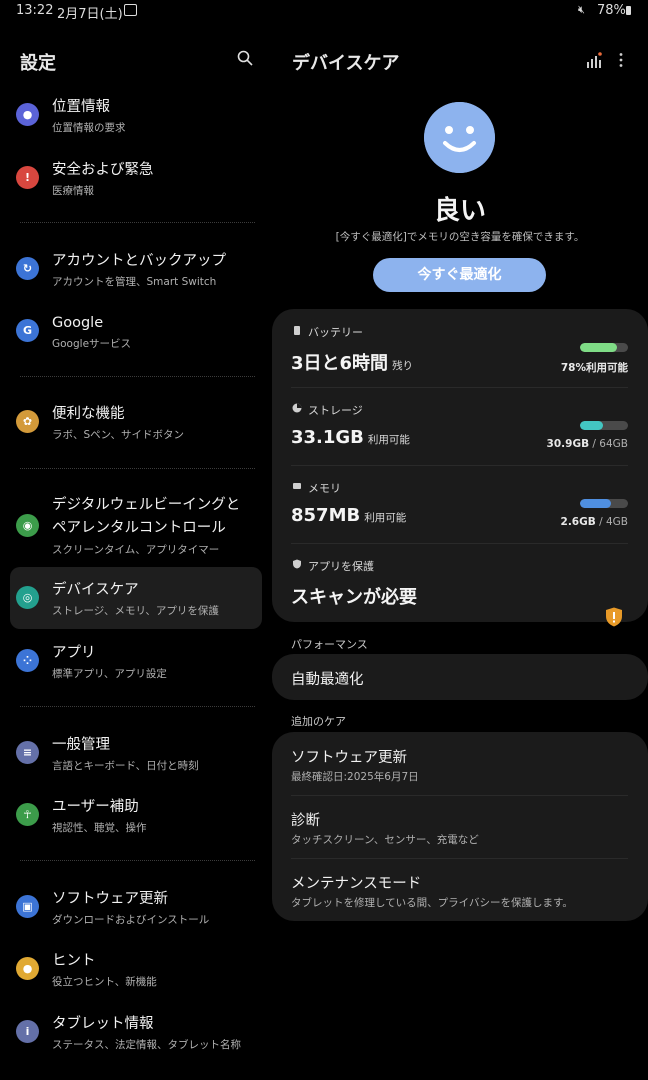 This screenshot has width=648, height=1080. What do you see at coordinates (99, 828) in the screenshot?
I see `settings-item-sub: 視認性、聴覚、操作` at bounding box center [99, 828].